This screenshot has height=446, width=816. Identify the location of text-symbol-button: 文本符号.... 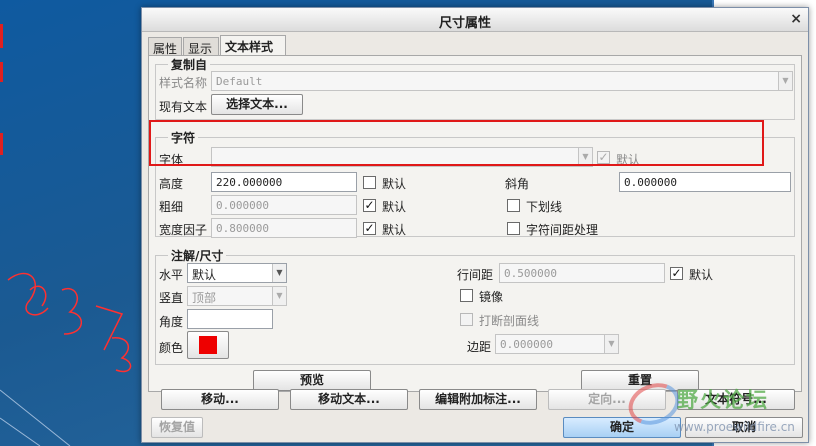
(736, 399).